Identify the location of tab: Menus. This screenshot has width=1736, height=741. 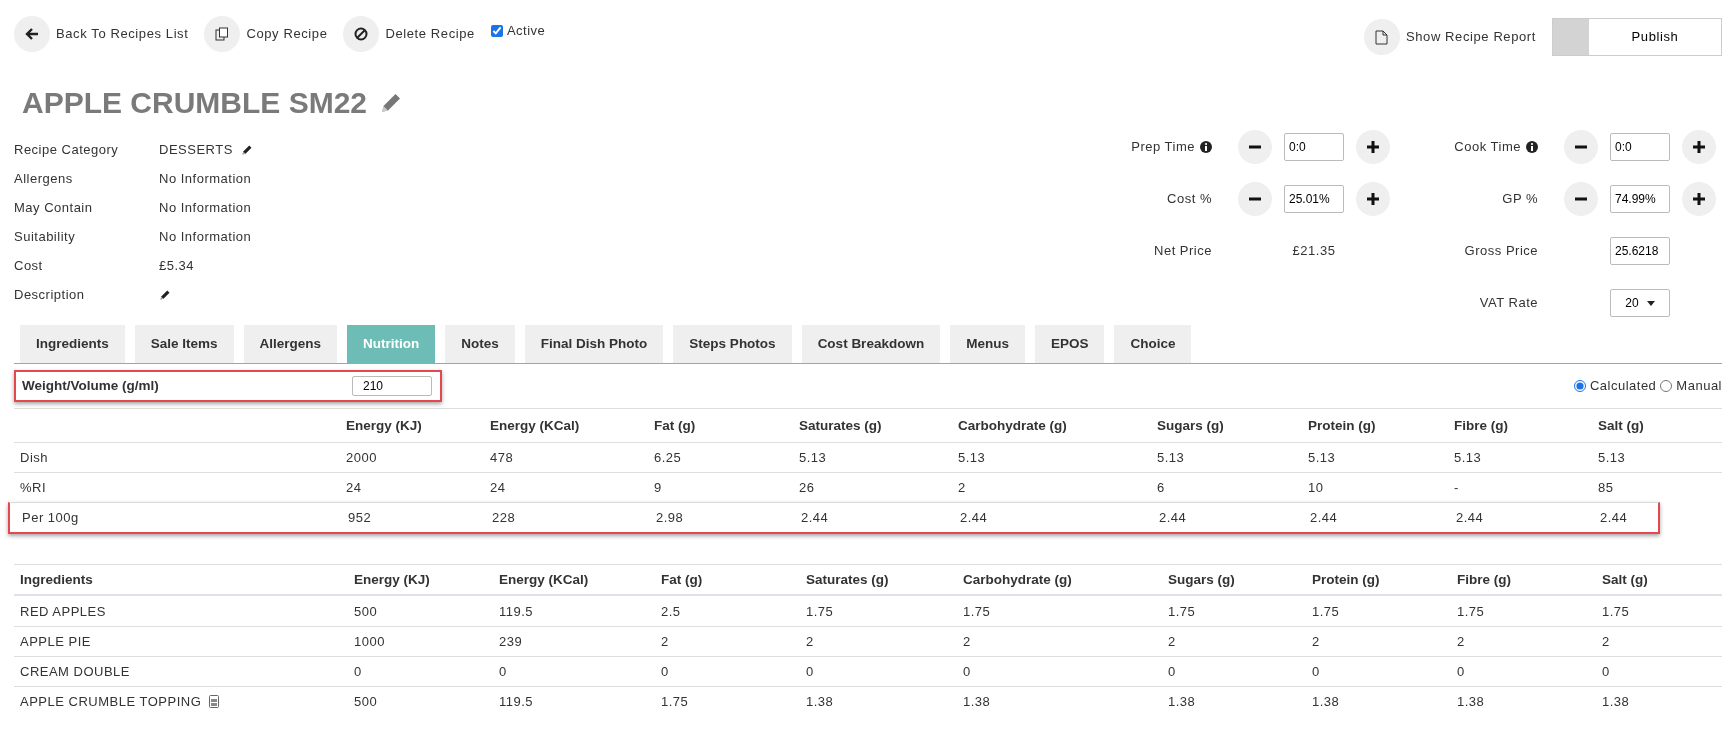
(987, 344).